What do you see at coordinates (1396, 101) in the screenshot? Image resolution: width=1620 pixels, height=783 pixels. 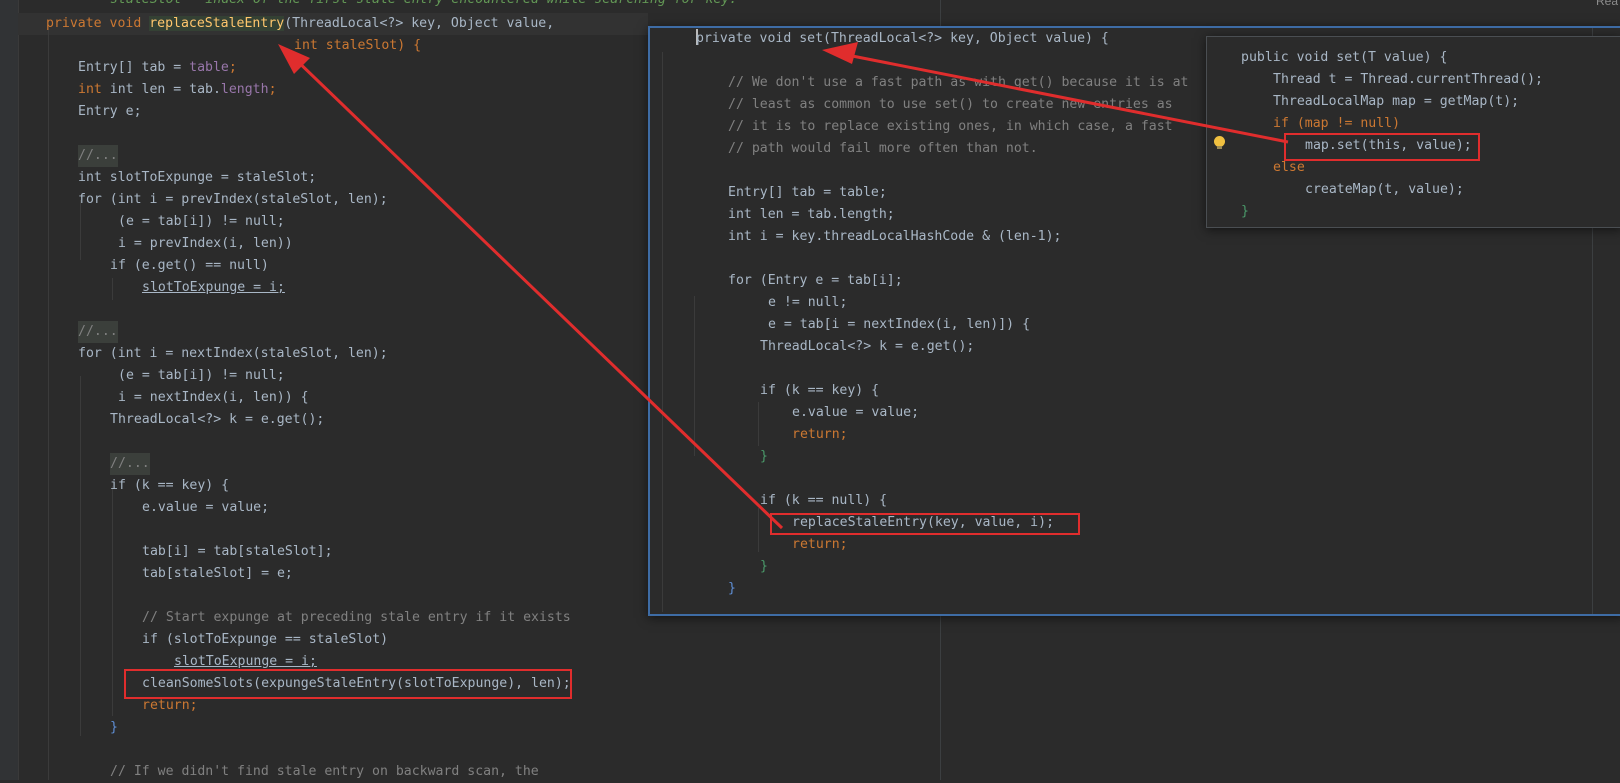 I see `popup-code-line: ThreadLocalMap map = getMap(t);` at bounding box center [1396, 101].